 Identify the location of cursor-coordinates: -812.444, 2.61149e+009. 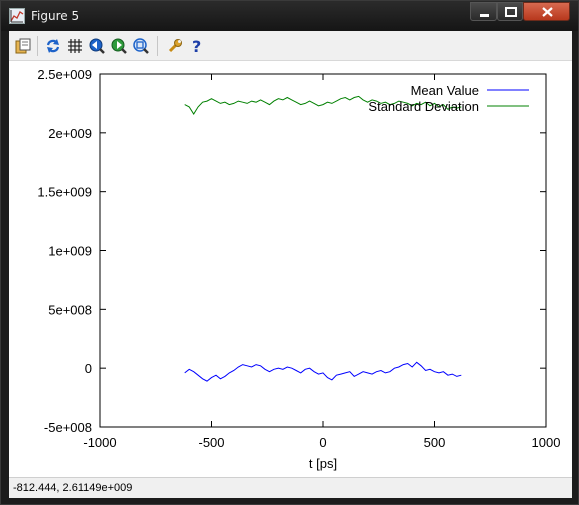
(73, 488).